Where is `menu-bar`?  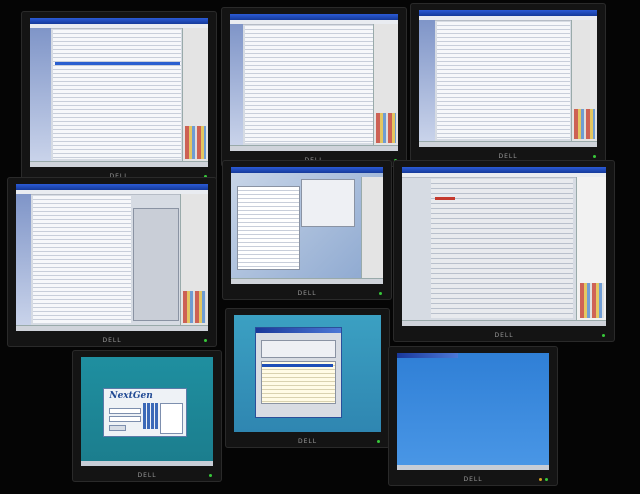 menu-bar is located at coordinates (504, 175).